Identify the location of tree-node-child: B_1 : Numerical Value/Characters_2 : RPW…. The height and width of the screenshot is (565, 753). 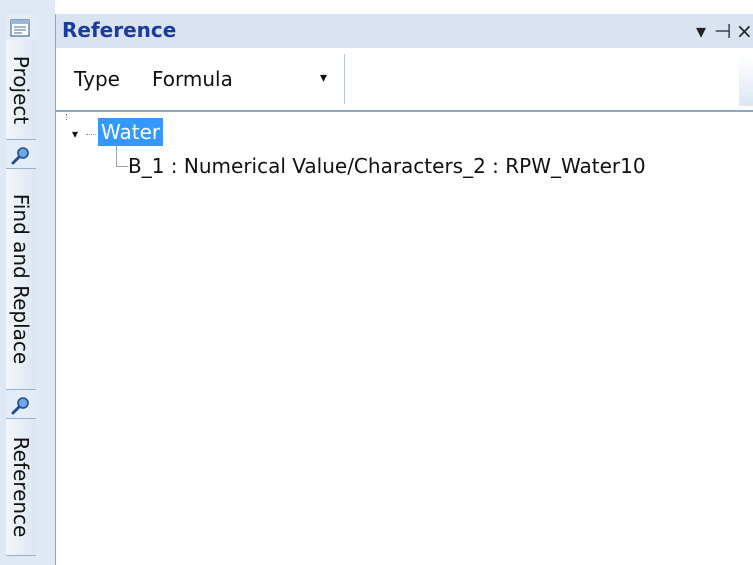
(387, 166).